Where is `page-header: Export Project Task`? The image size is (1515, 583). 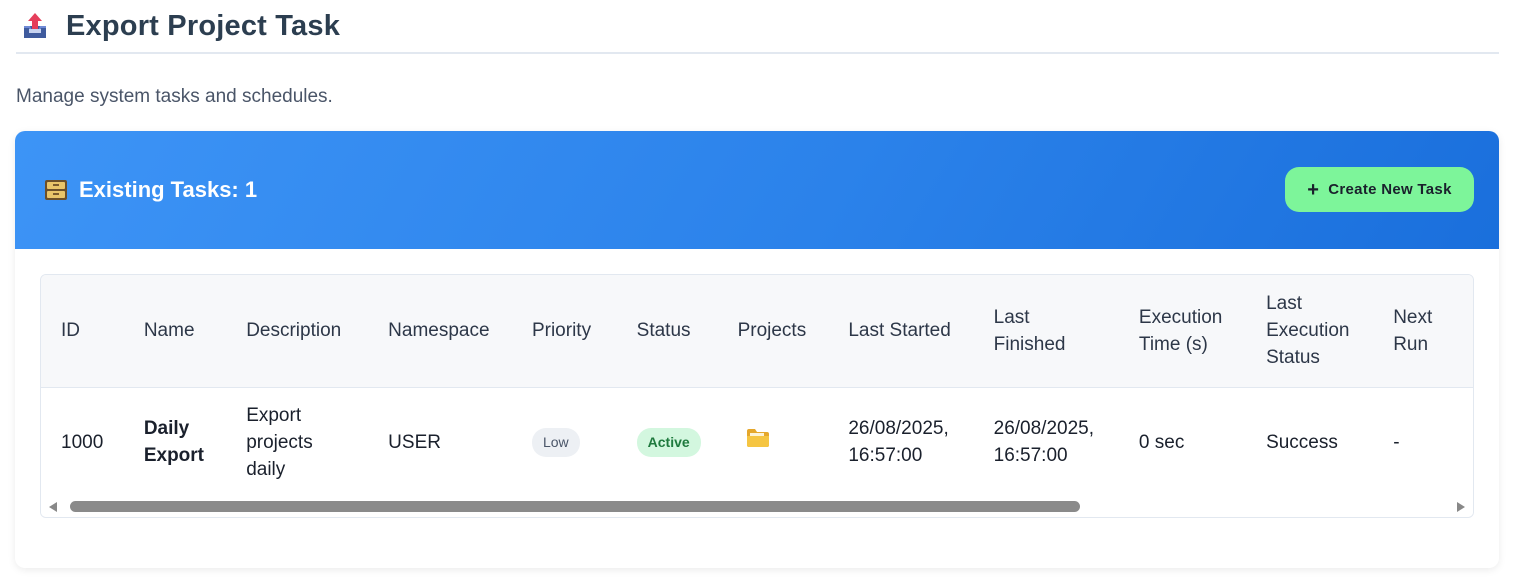 page-header: Export Project Task is located at coordinates (757, 27).